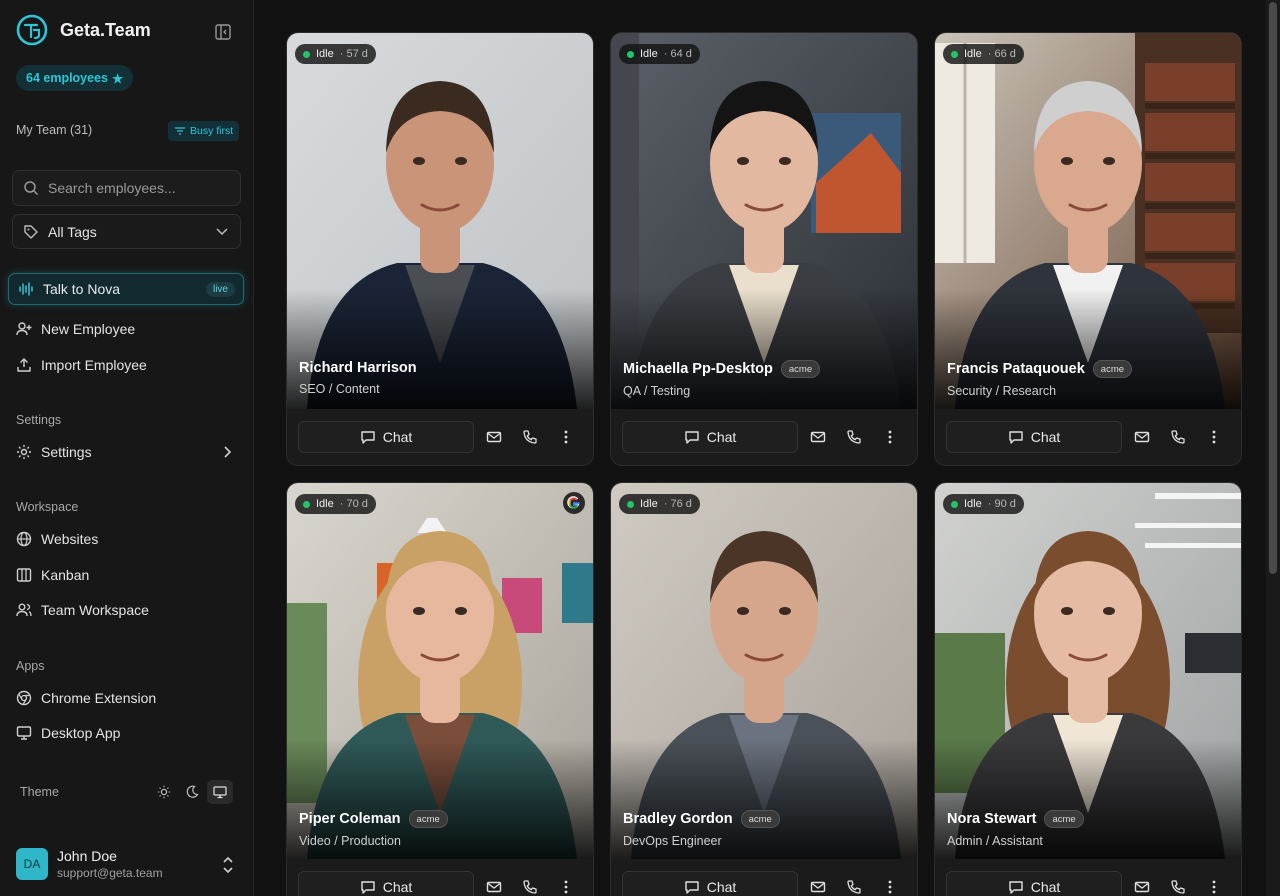  Describe the element at coordinates (24, 539) in the screenshot. I see `globe-icon` at that location.